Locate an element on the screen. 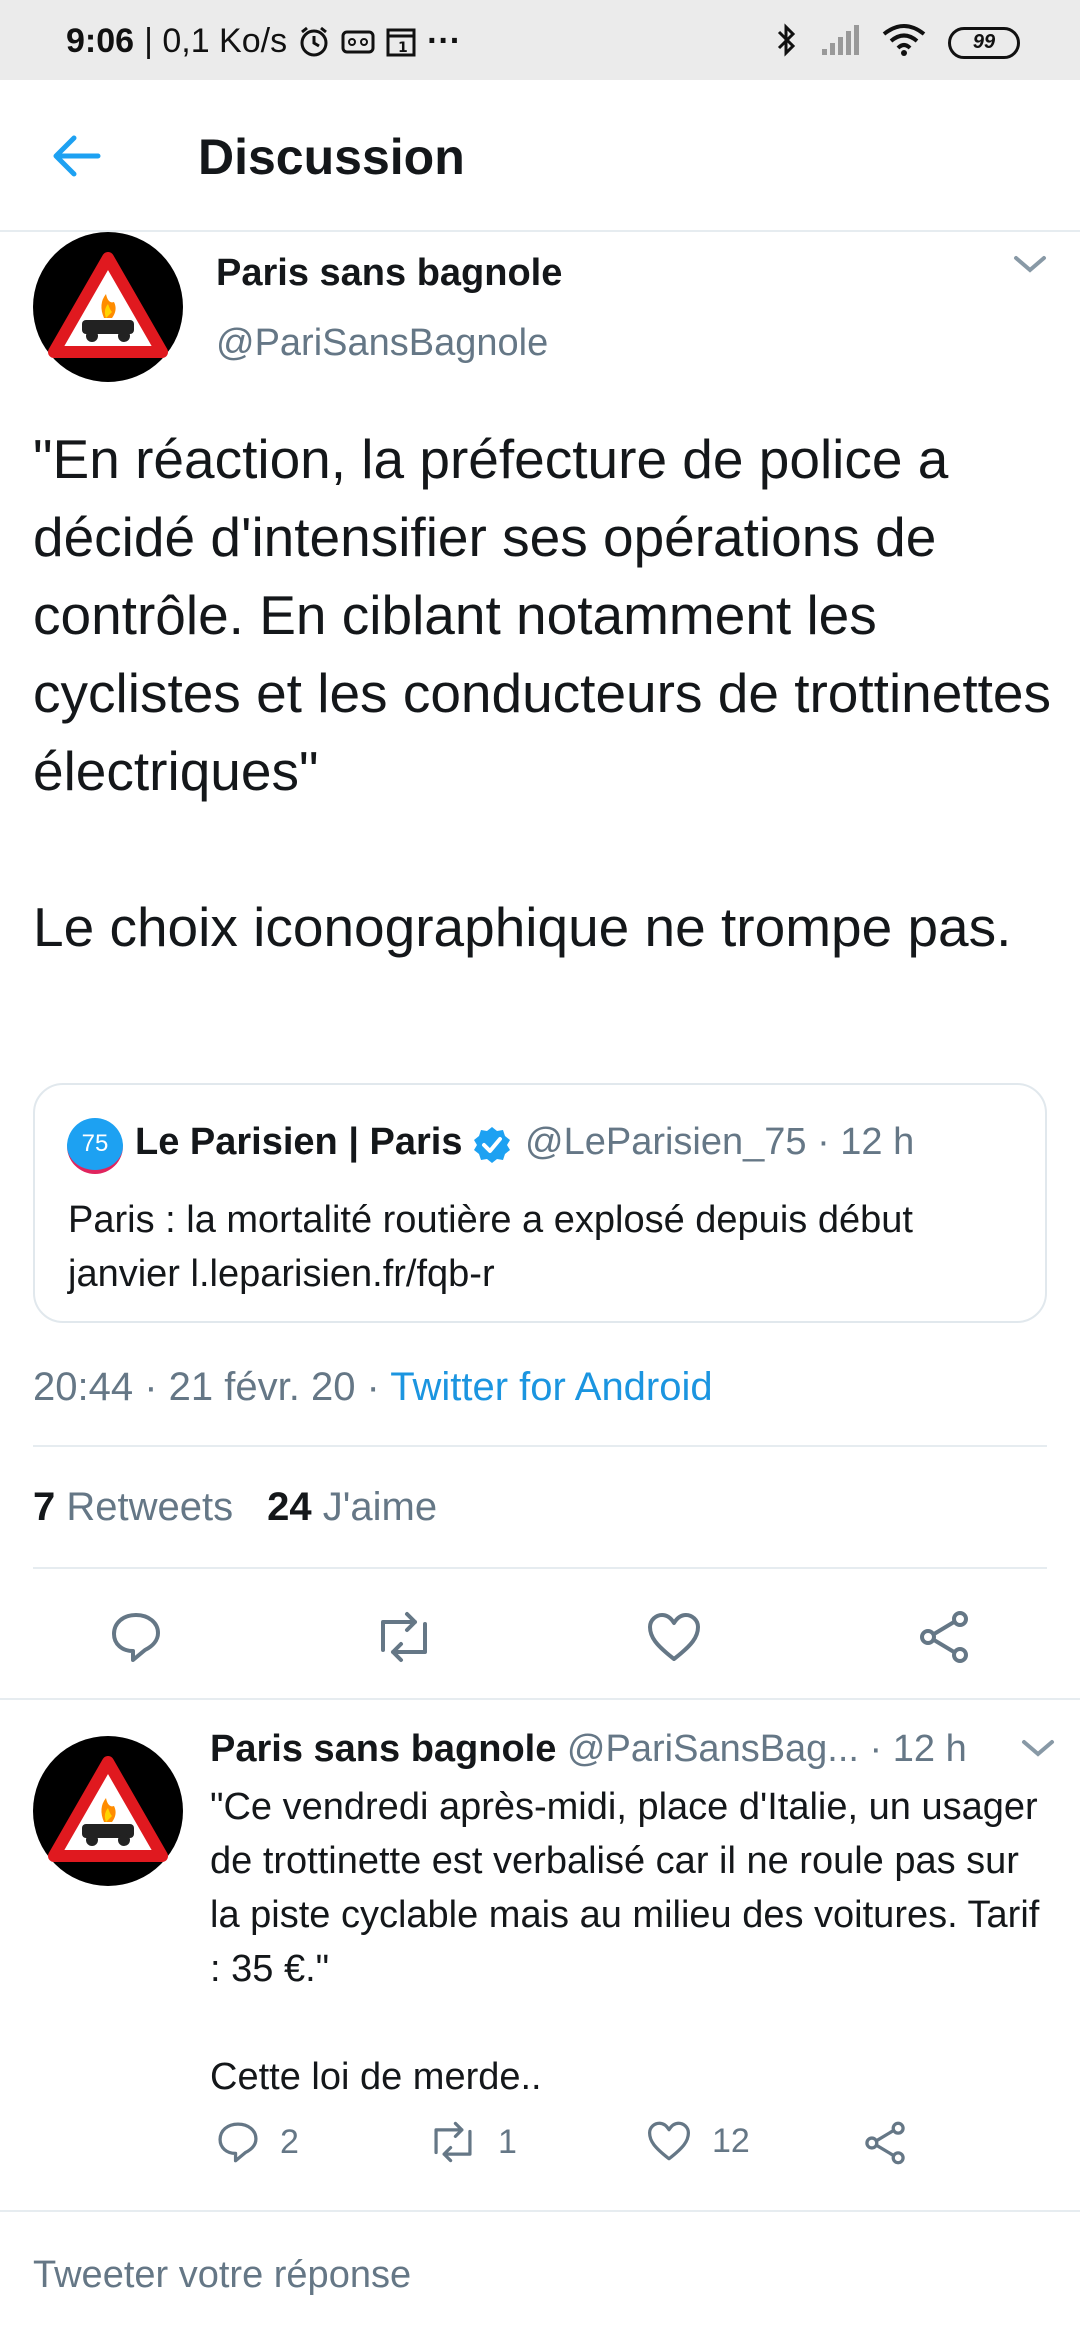  reply-retweet-button: 1 is located at coordinates (472, 2142).